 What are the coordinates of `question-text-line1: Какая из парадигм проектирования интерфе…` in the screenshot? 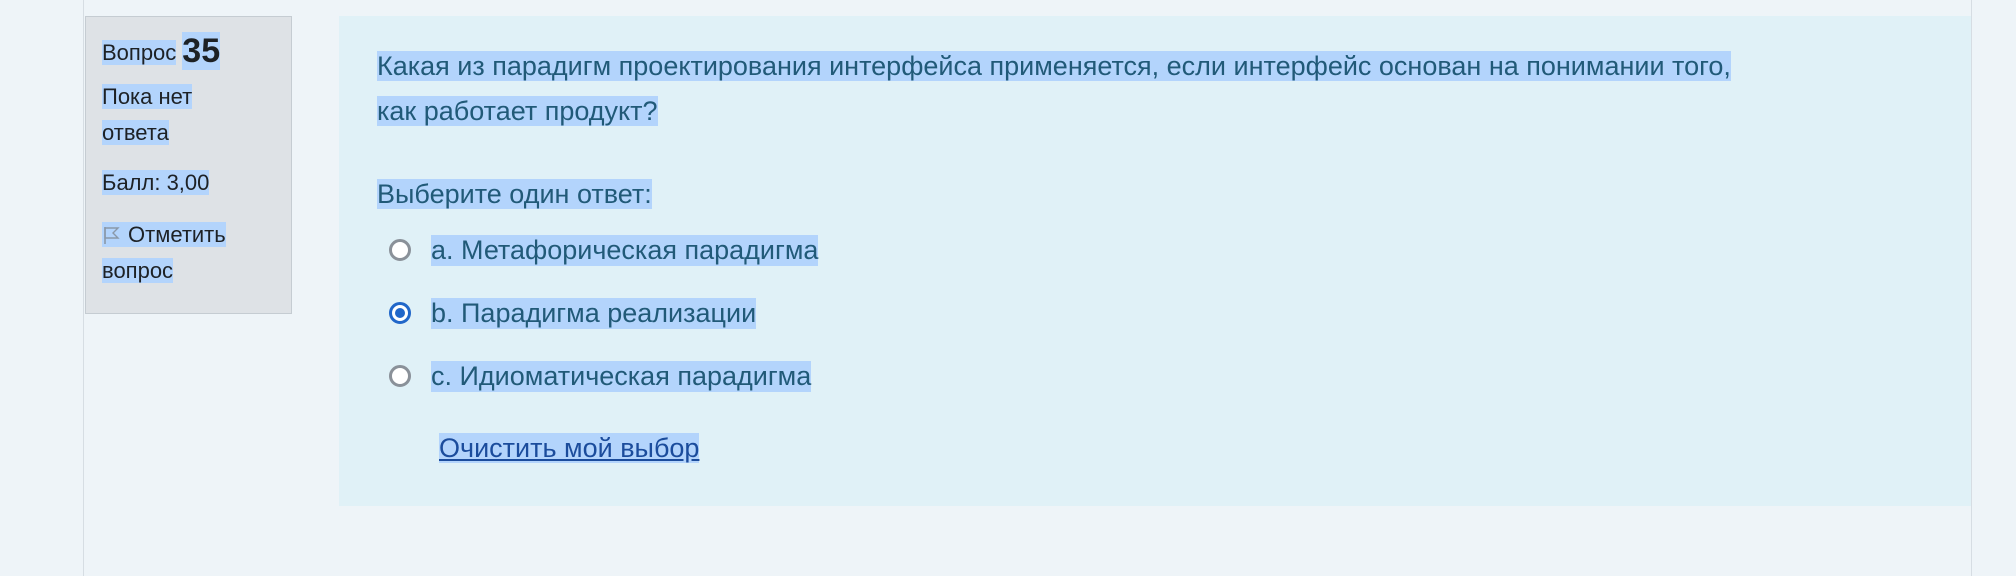 It's located at (1054, 66).